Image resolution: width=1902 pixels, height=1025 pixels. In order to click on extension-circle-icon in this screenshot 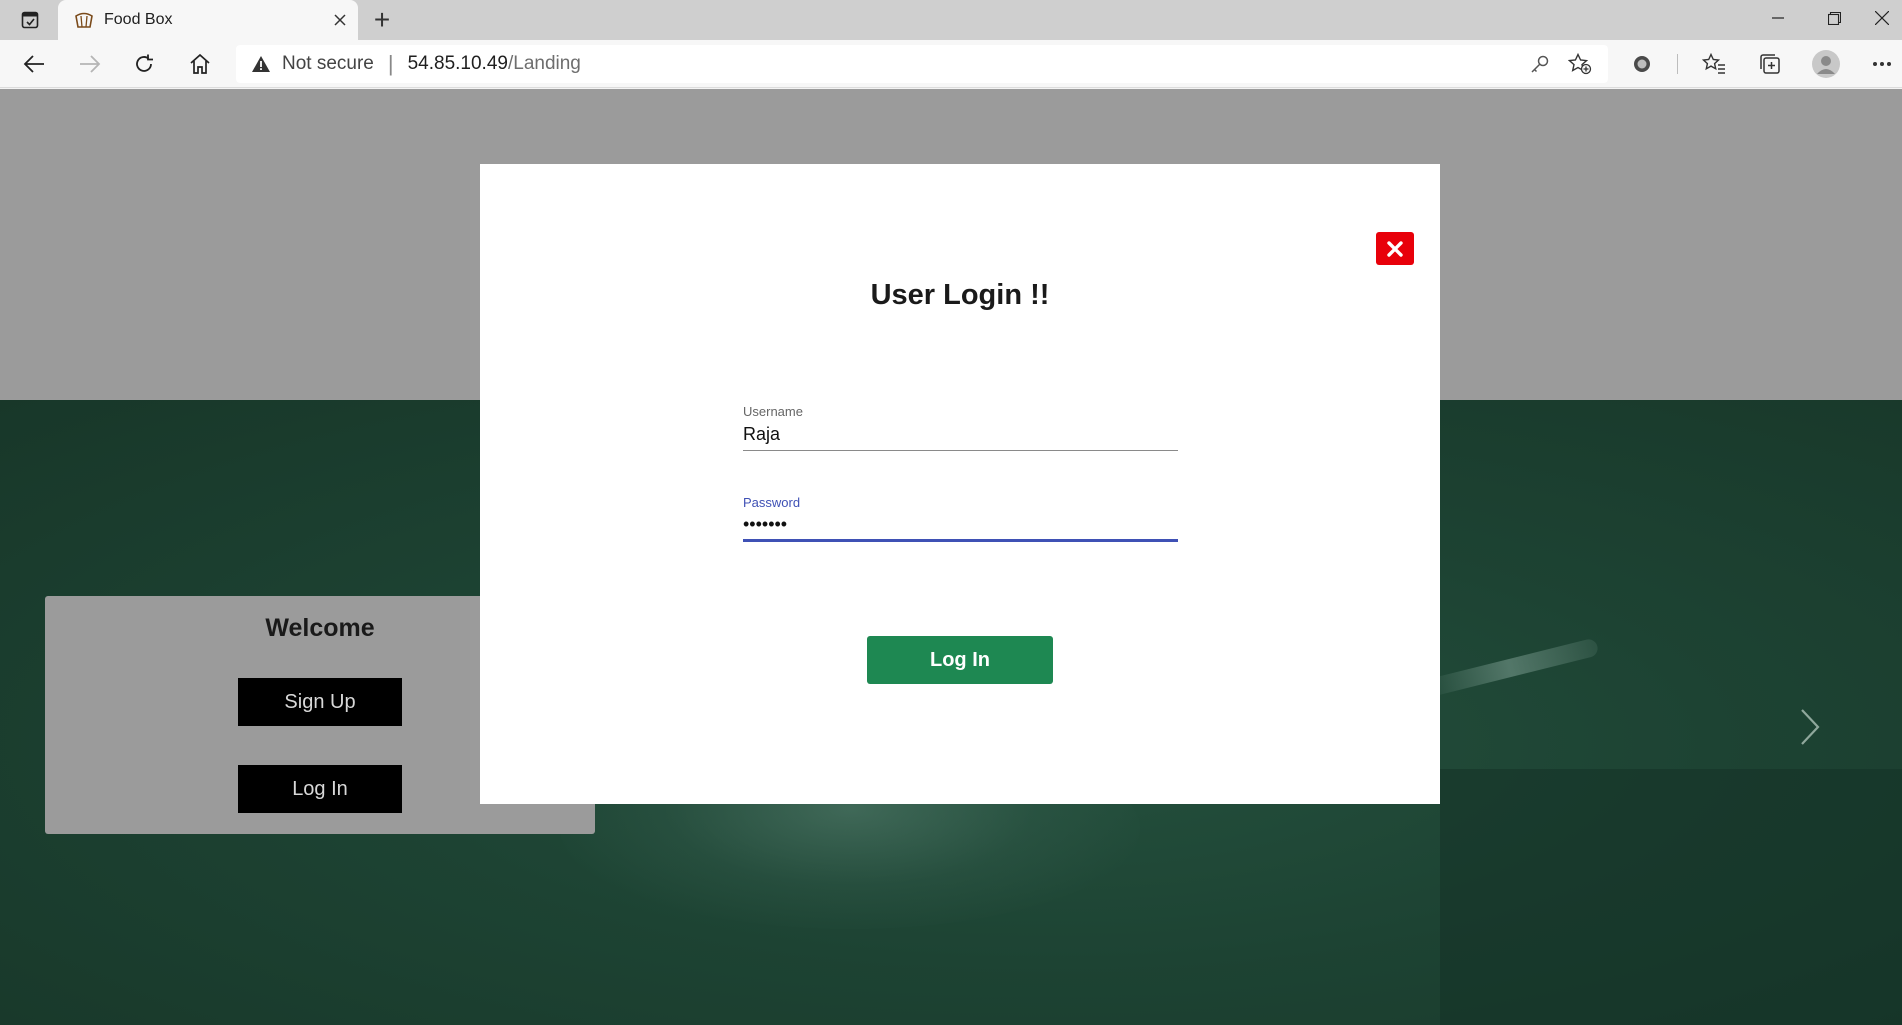, I will do `click(1642, 64)`.